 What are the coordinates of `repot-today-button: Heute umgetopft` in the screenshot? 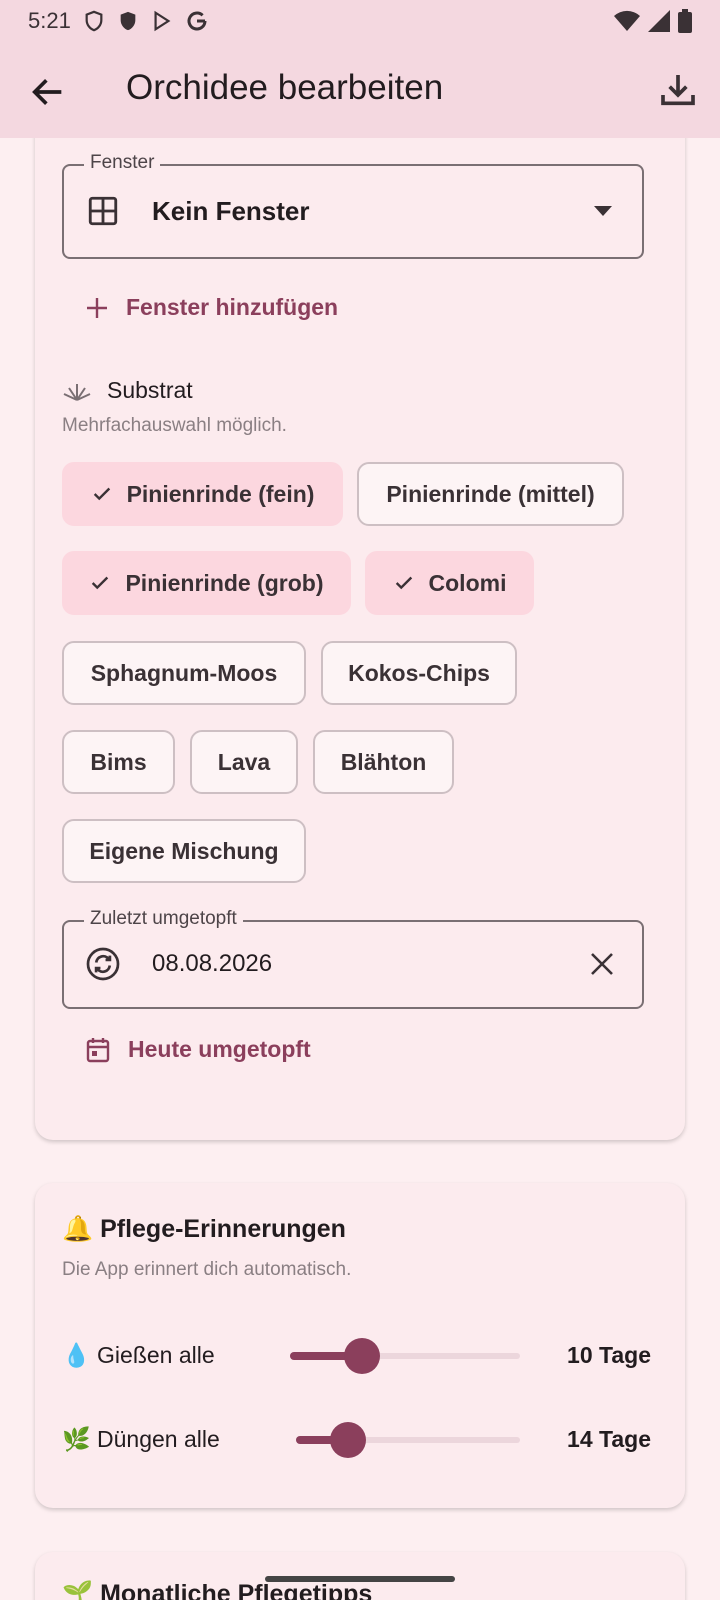 It's located at (198, 1049).